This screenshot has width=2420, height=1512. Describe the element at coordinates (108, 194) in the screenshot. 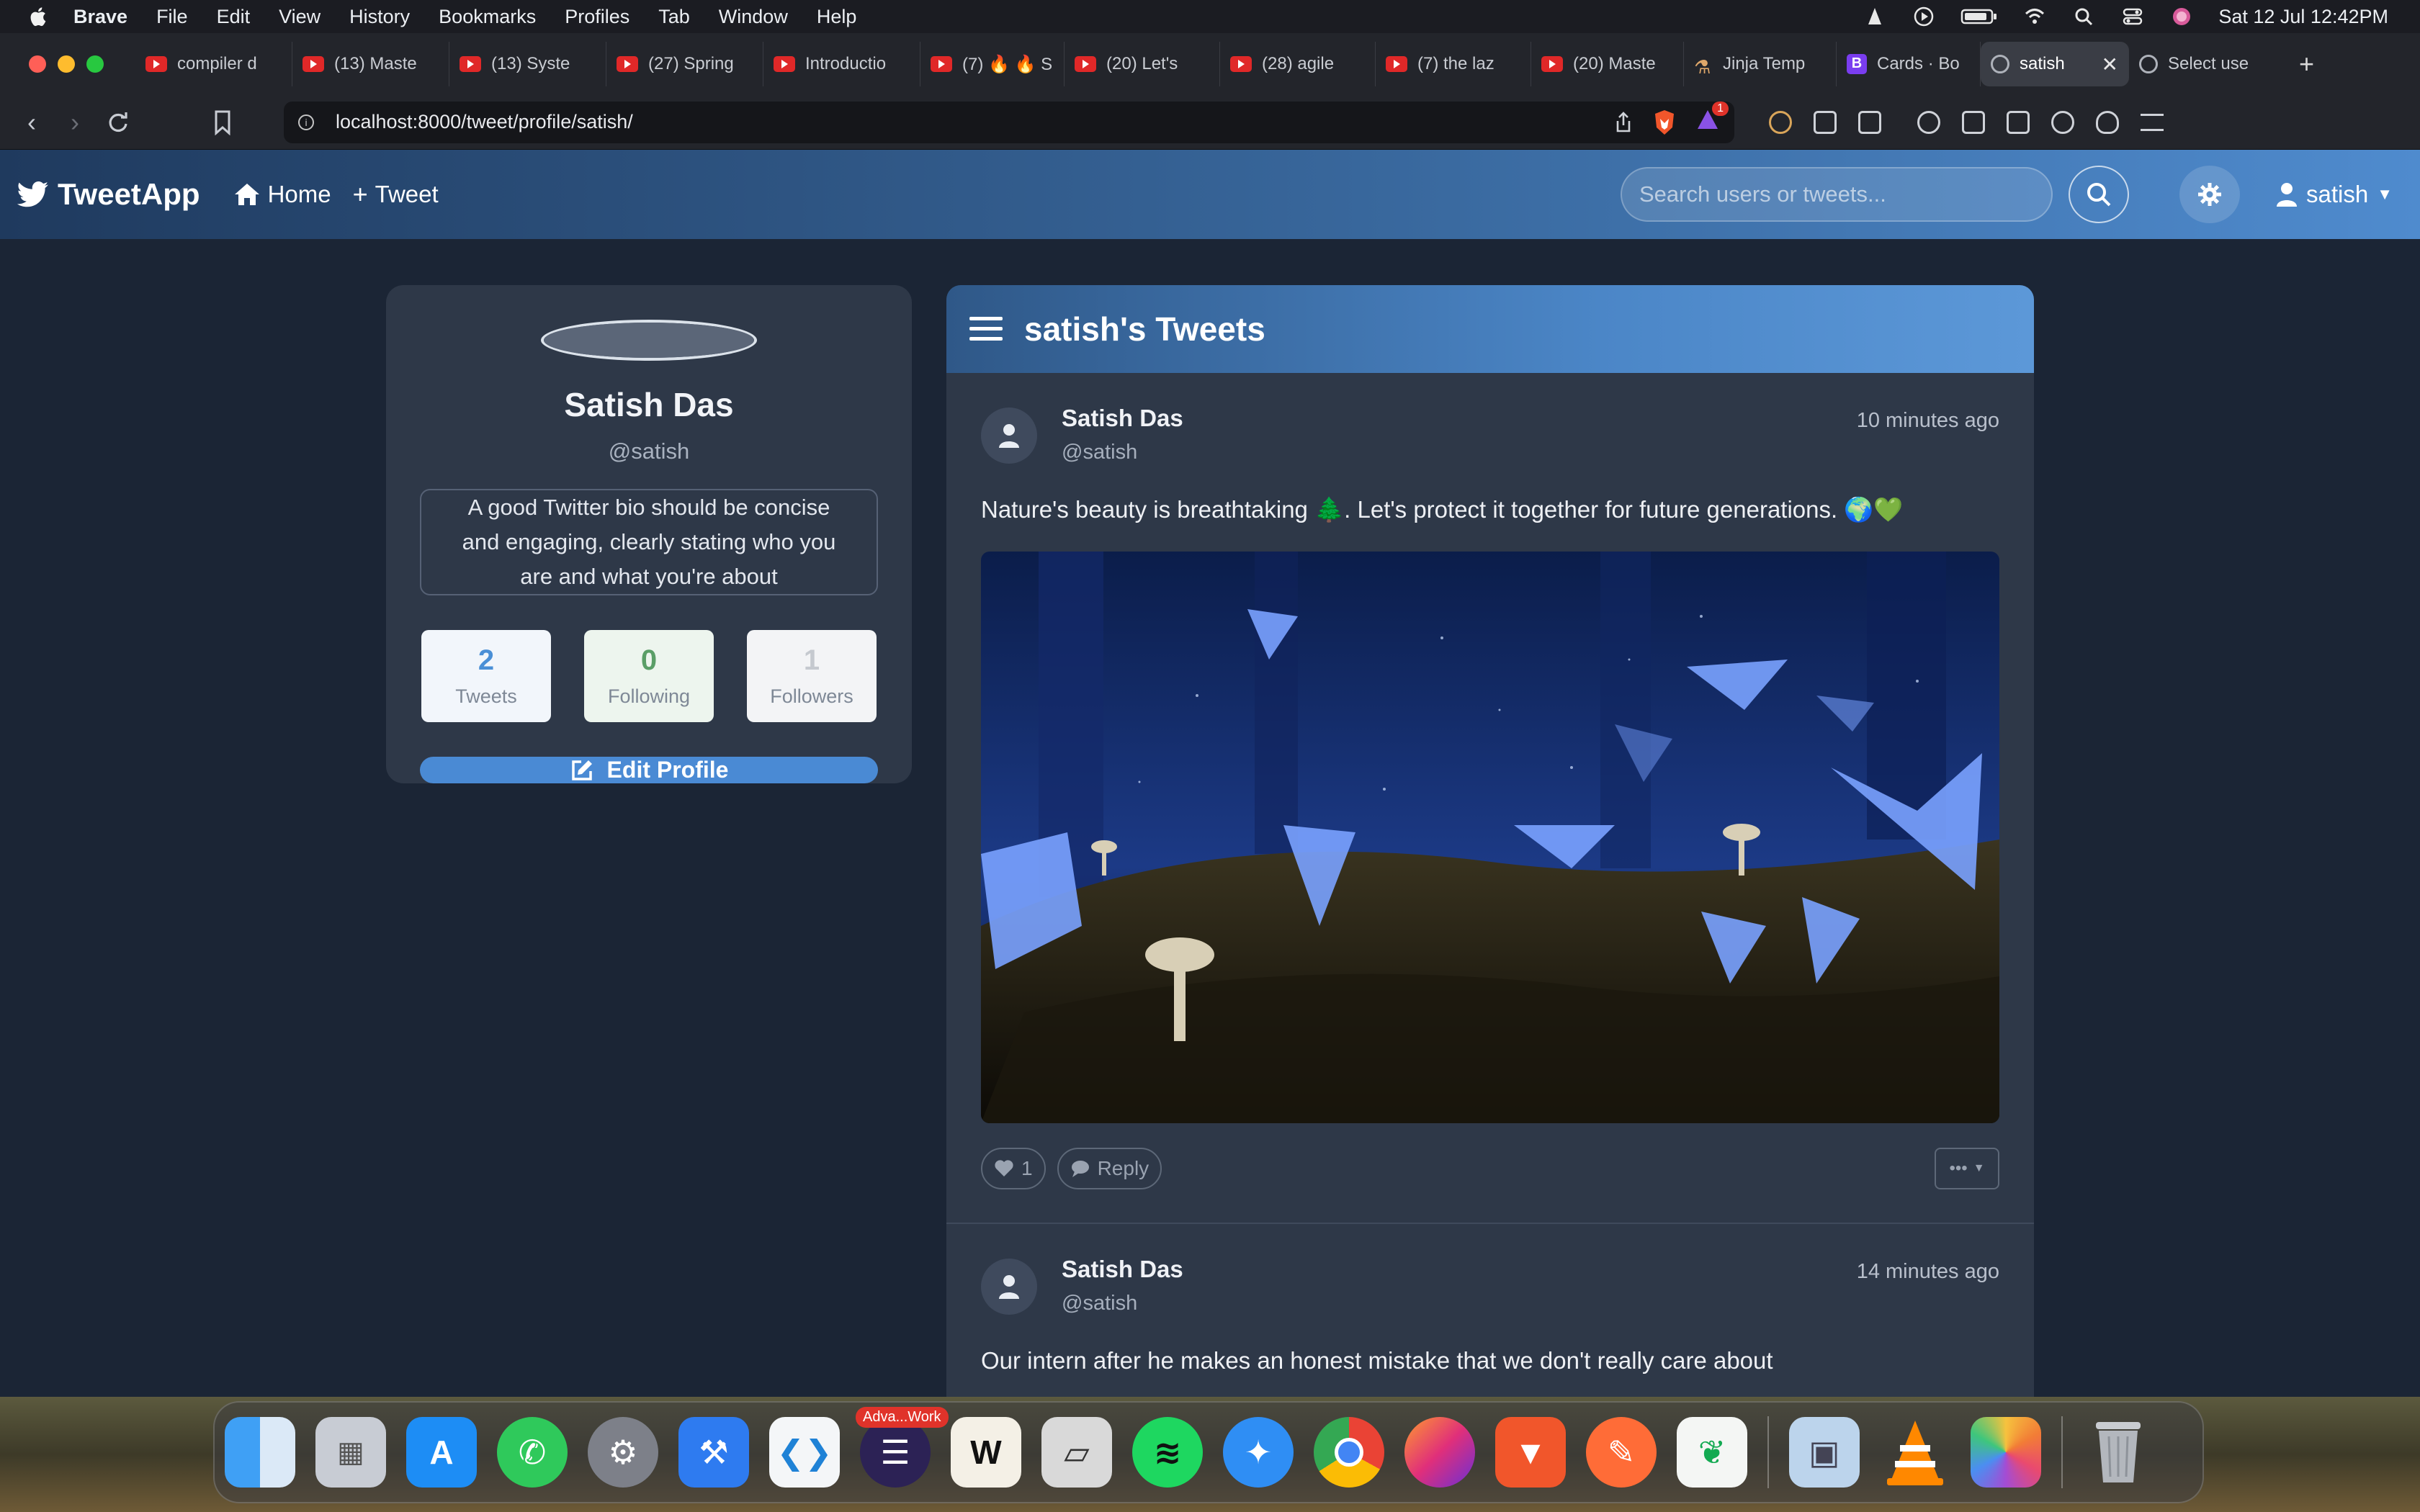

I see `brand-link: TweetApp` at that location.